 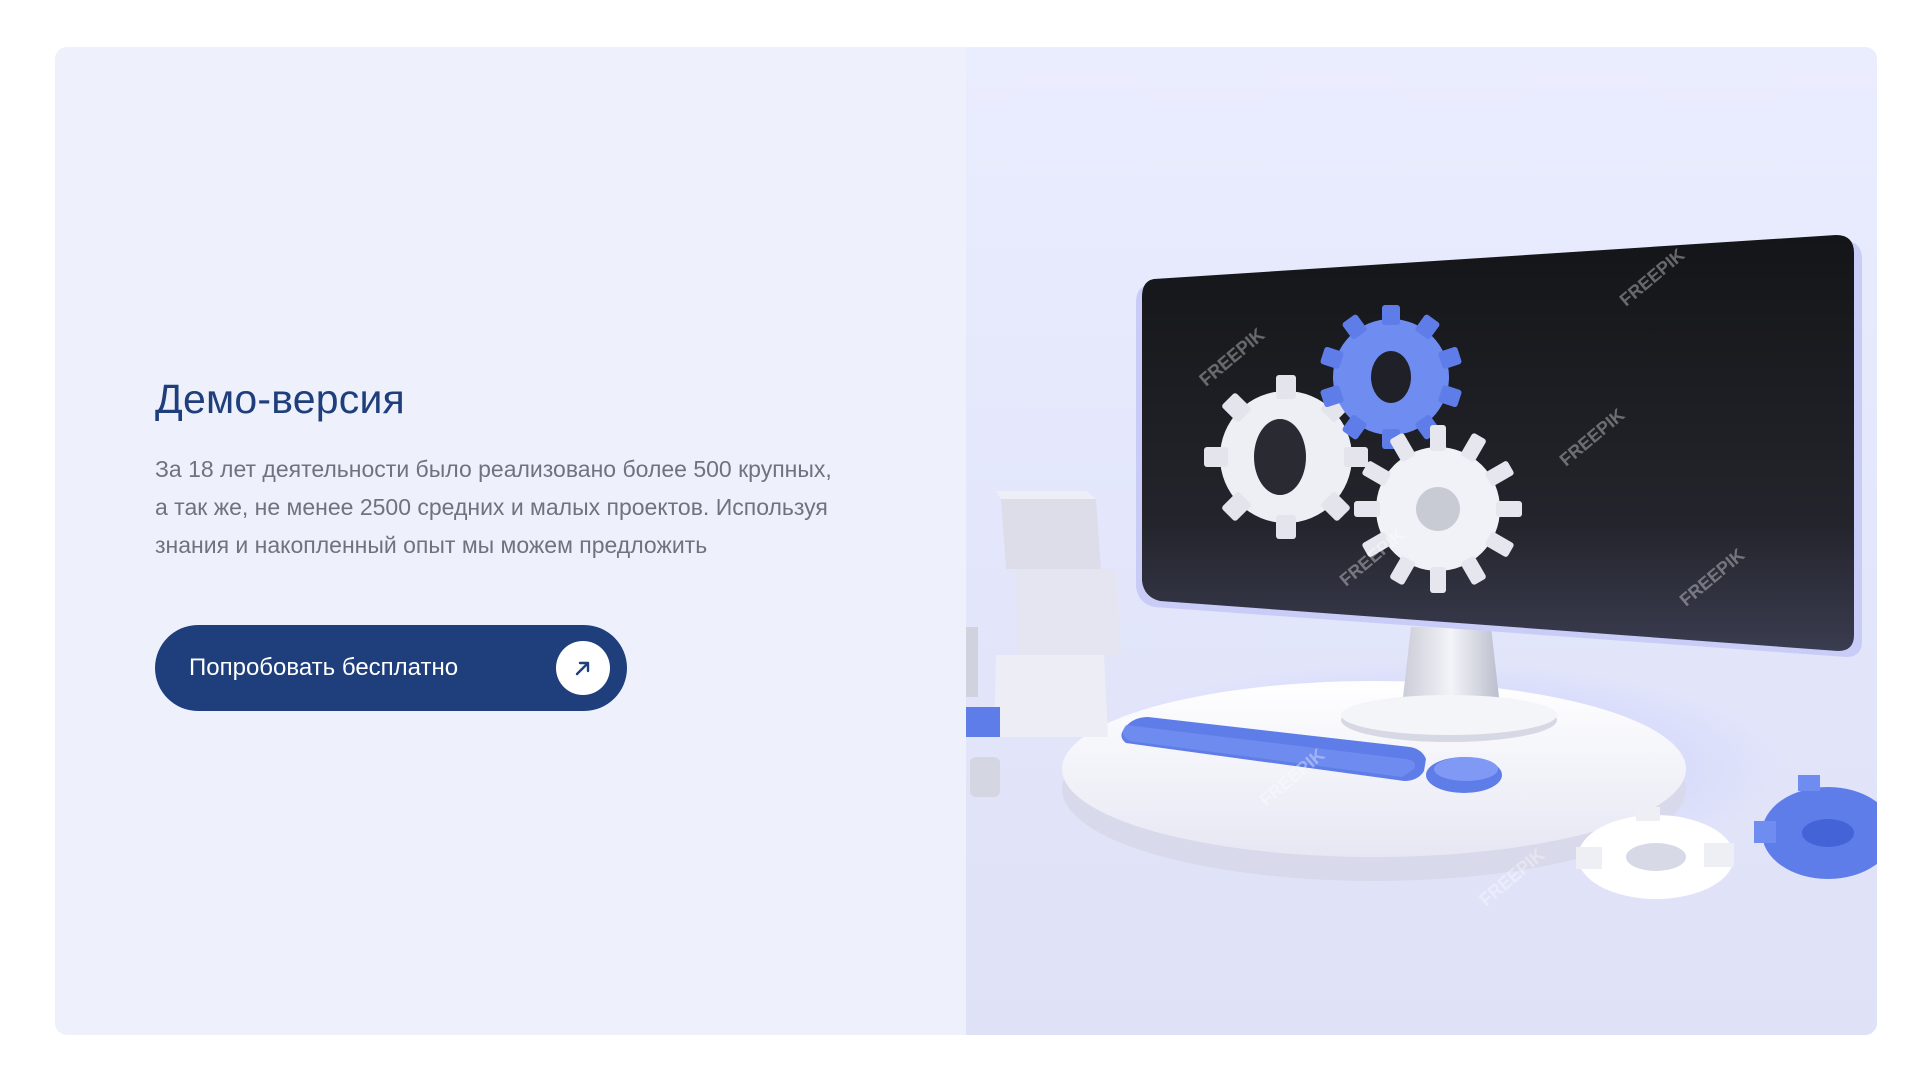 I want to click on try-free-button: Попробовать бесплатно, so click(x=391, y=668).